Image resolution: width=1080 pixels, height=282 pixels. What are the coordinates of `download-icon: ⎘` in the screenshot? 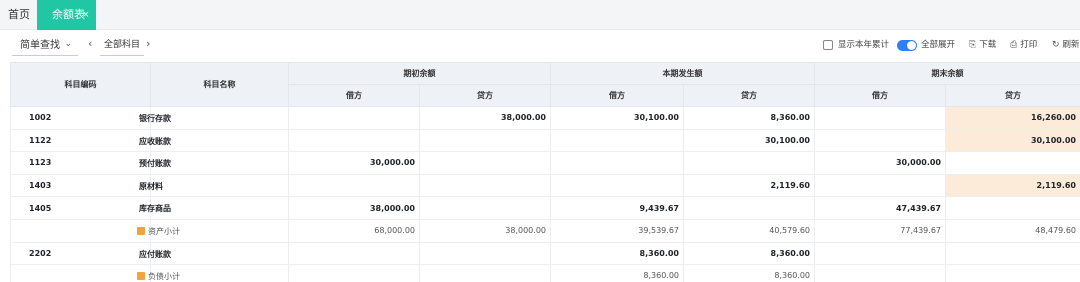 It's located at (973, 45).